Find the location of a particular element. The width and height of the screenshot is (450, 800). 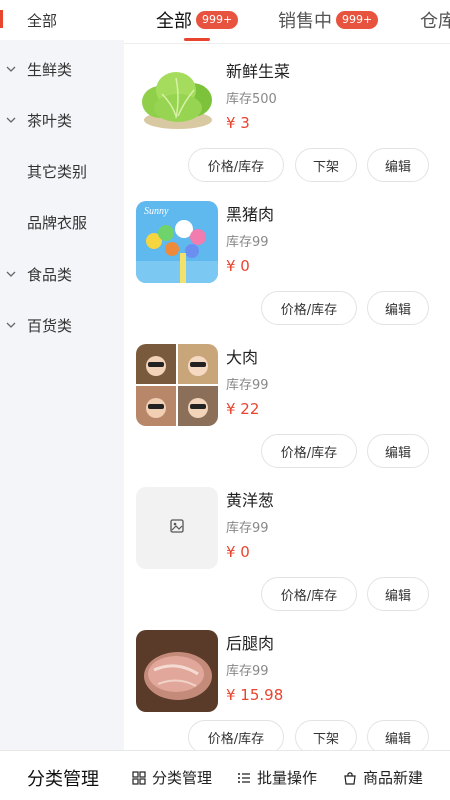

sidebar-item-food: 食品类 is located at coordinates (62, 274).